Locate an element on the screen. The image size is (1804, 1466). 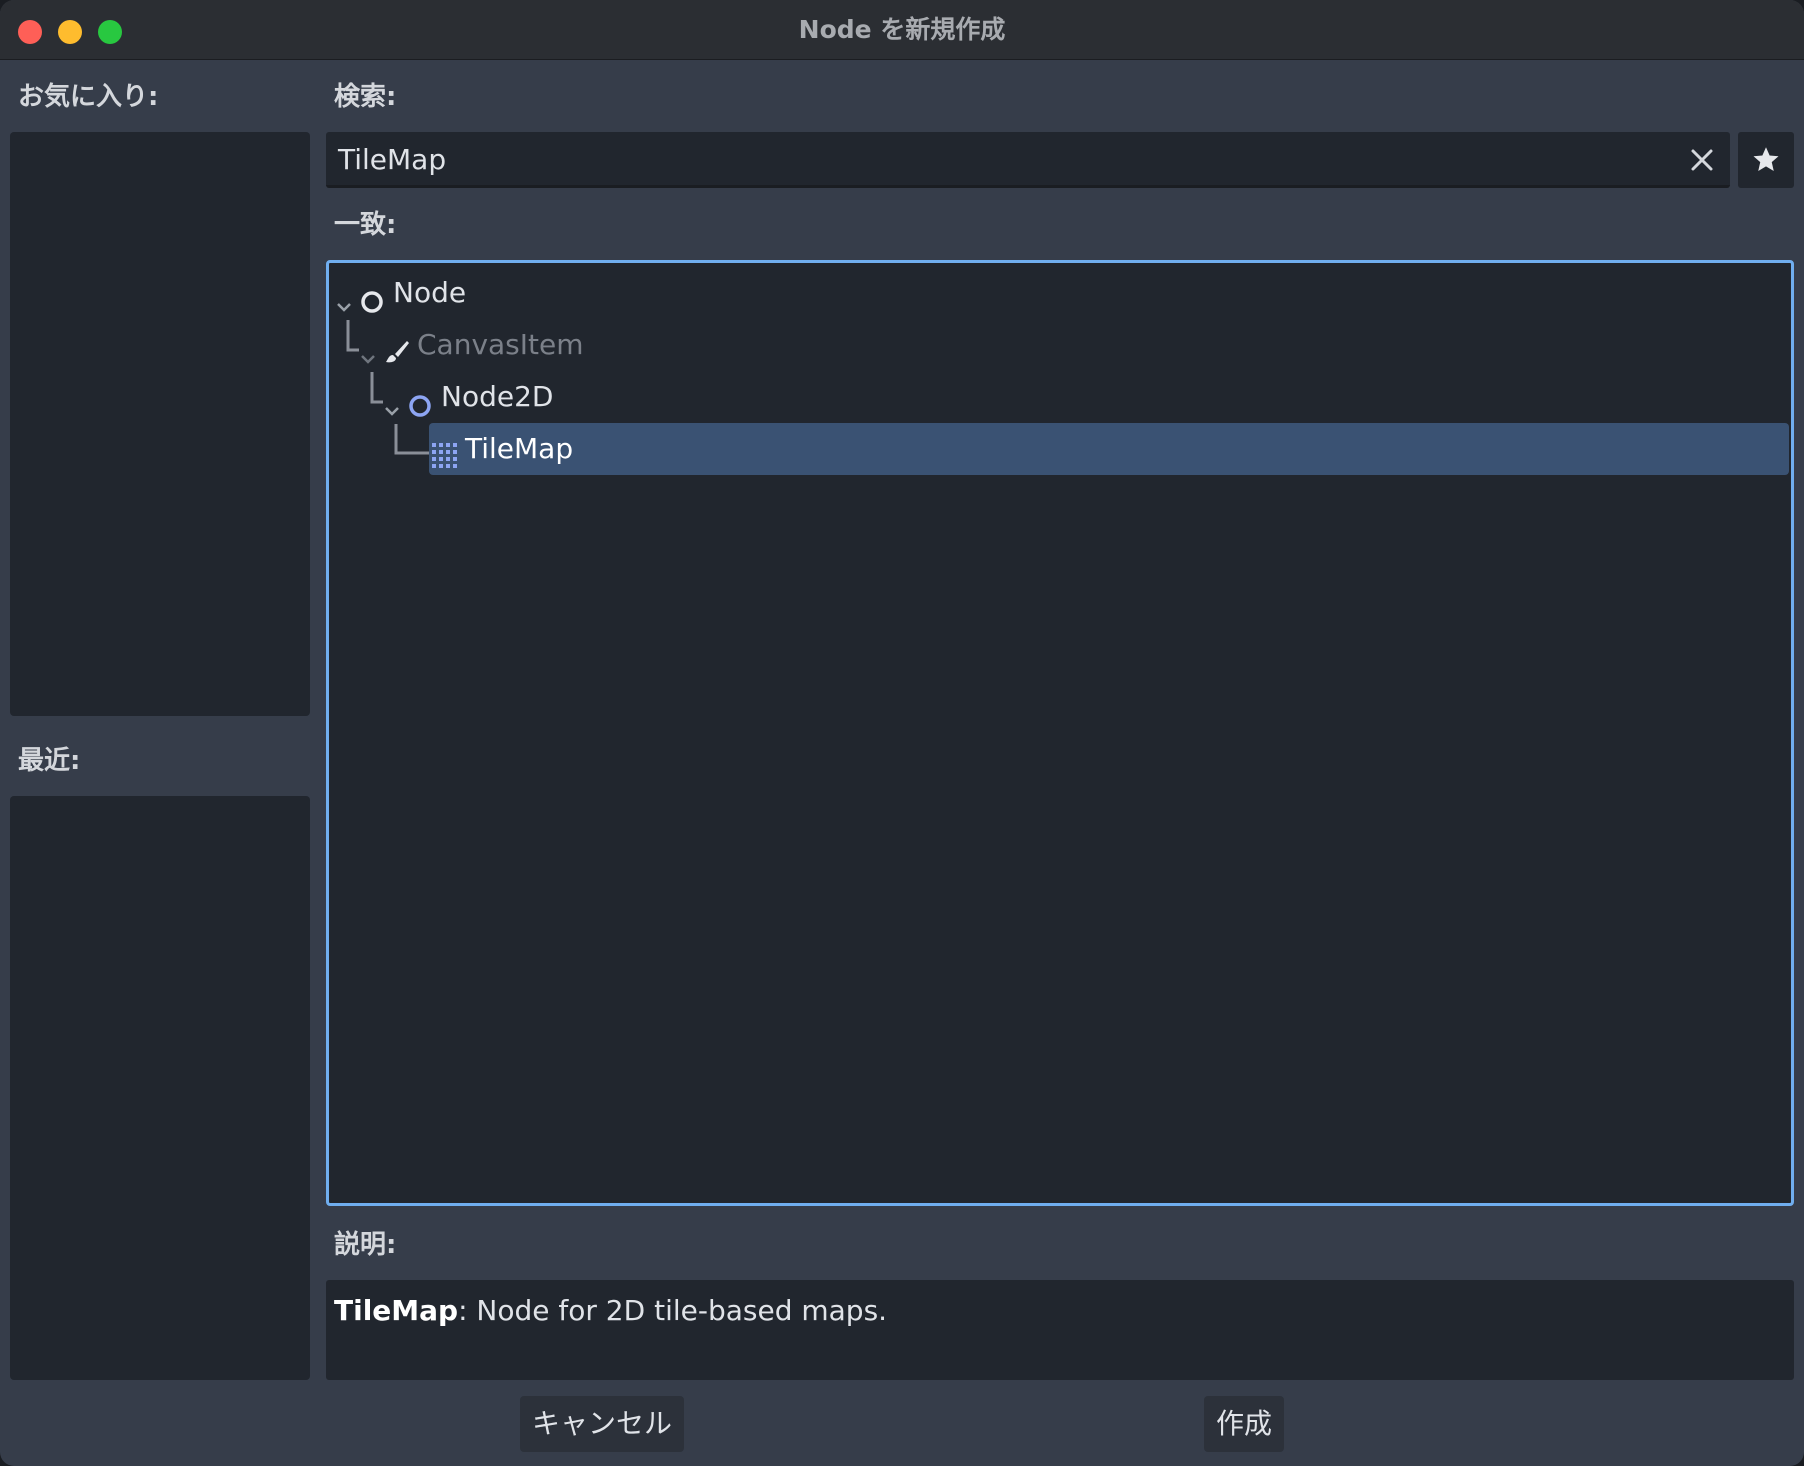
favorites-list is located at coordinates (160, 424).